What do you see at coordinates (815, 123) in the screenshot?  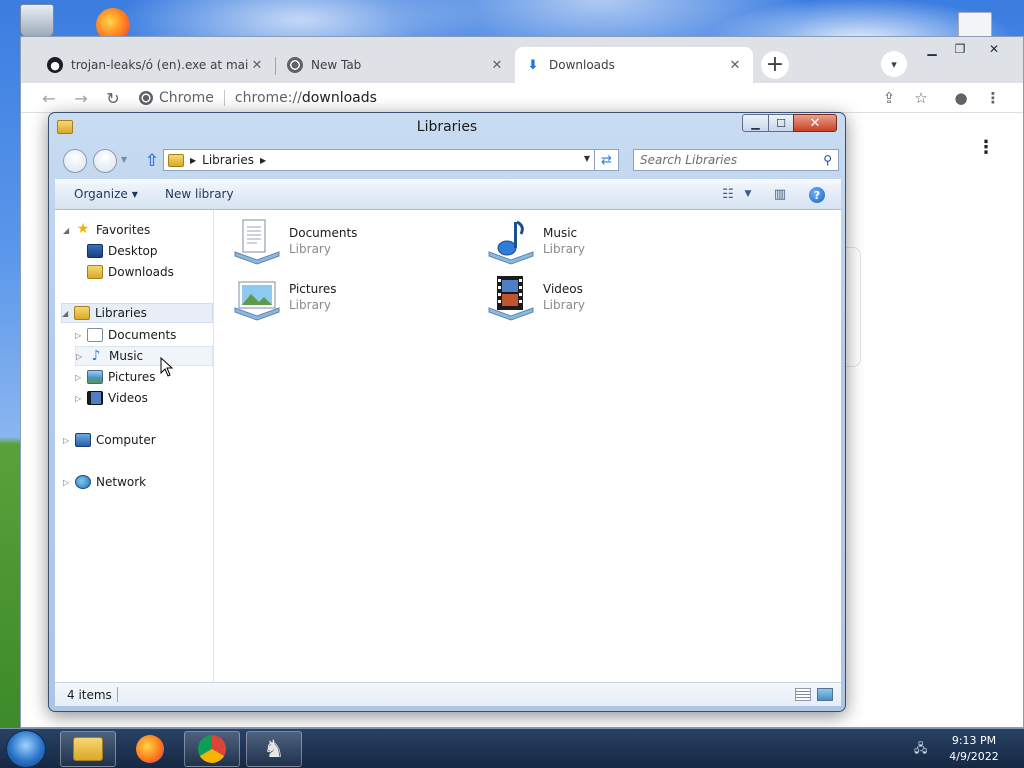 I see `close-button: ✕` at bounding box center [815, 123].